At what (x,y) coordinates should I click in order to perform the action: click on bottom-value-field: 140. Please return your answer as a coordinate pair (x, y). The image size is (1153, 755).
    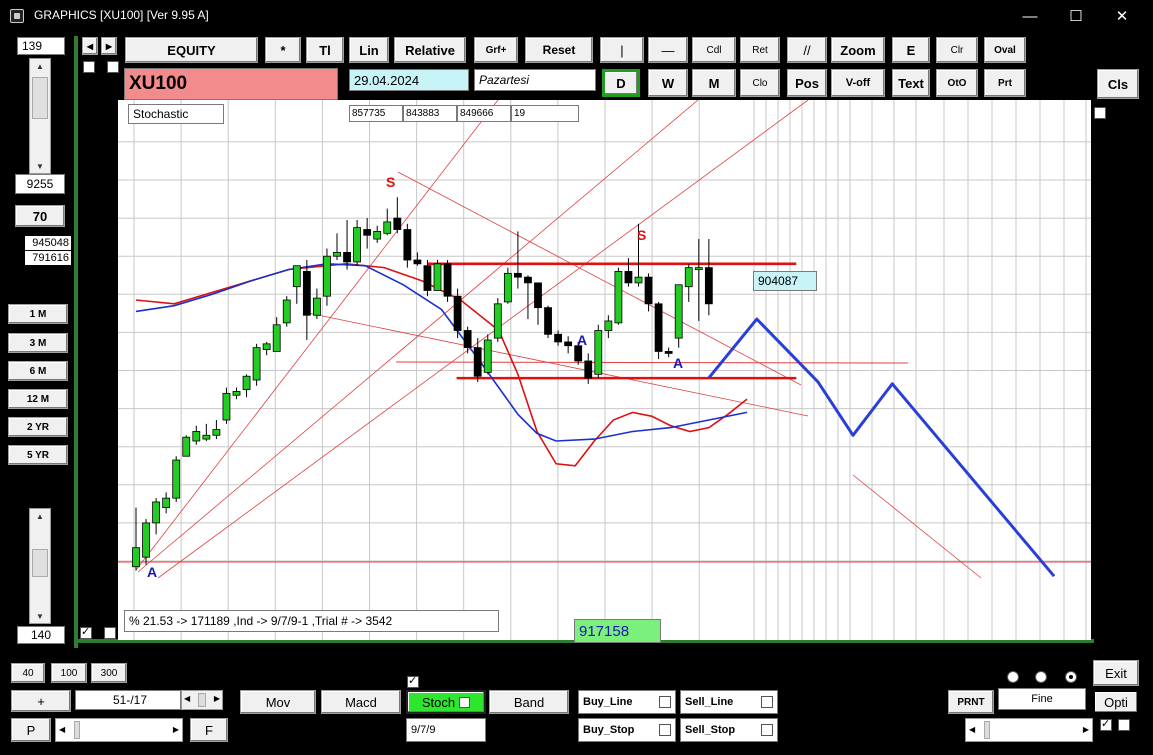
    Looking at the image, I should click on (41, 635).